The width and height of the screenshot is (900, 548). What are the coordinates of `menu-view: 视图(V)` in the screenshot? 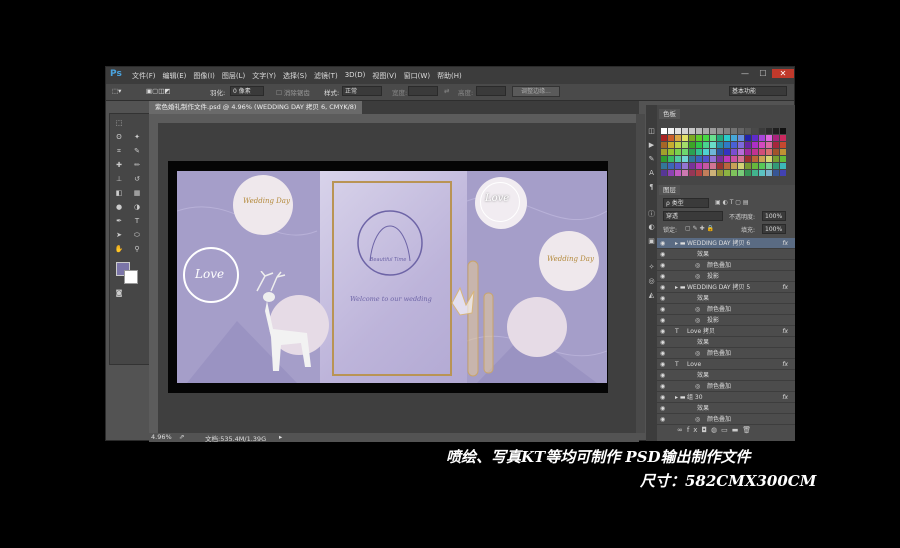 It's located at (384, 76).